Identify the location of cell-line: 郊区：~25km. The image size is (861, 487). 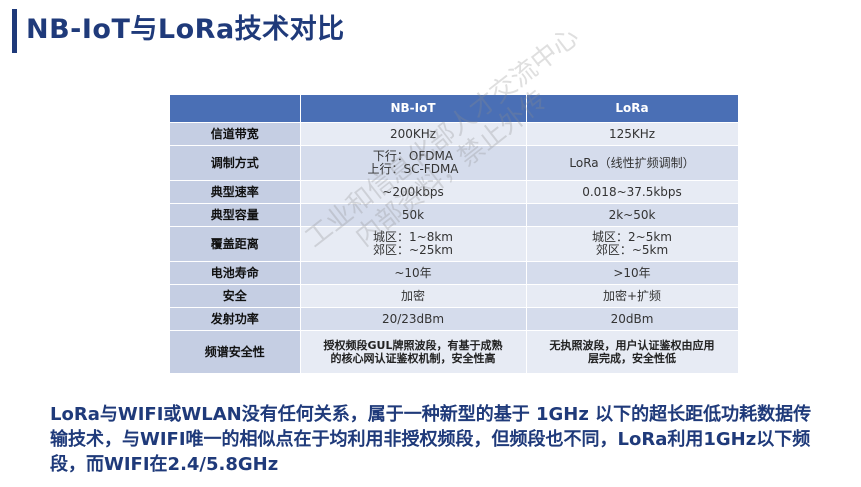
(413, 250).